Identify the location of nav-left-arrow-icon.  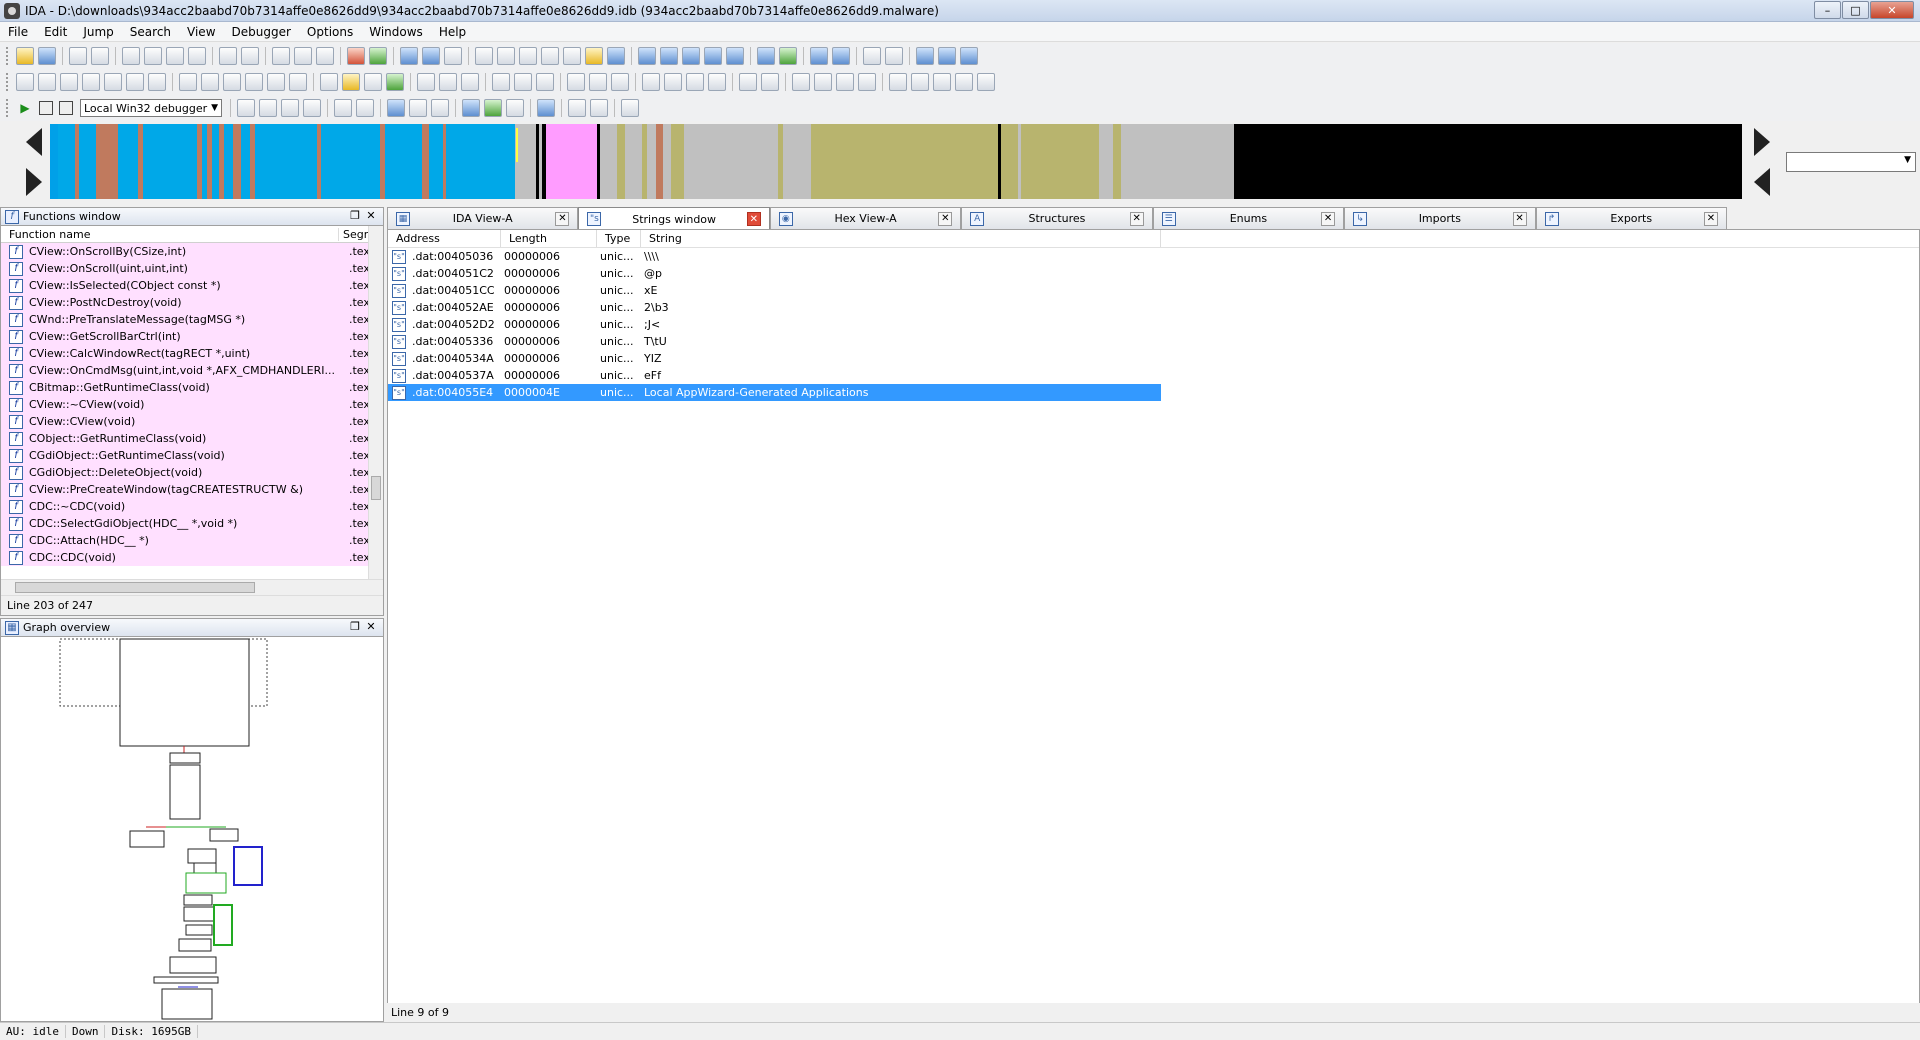
(34, 142).